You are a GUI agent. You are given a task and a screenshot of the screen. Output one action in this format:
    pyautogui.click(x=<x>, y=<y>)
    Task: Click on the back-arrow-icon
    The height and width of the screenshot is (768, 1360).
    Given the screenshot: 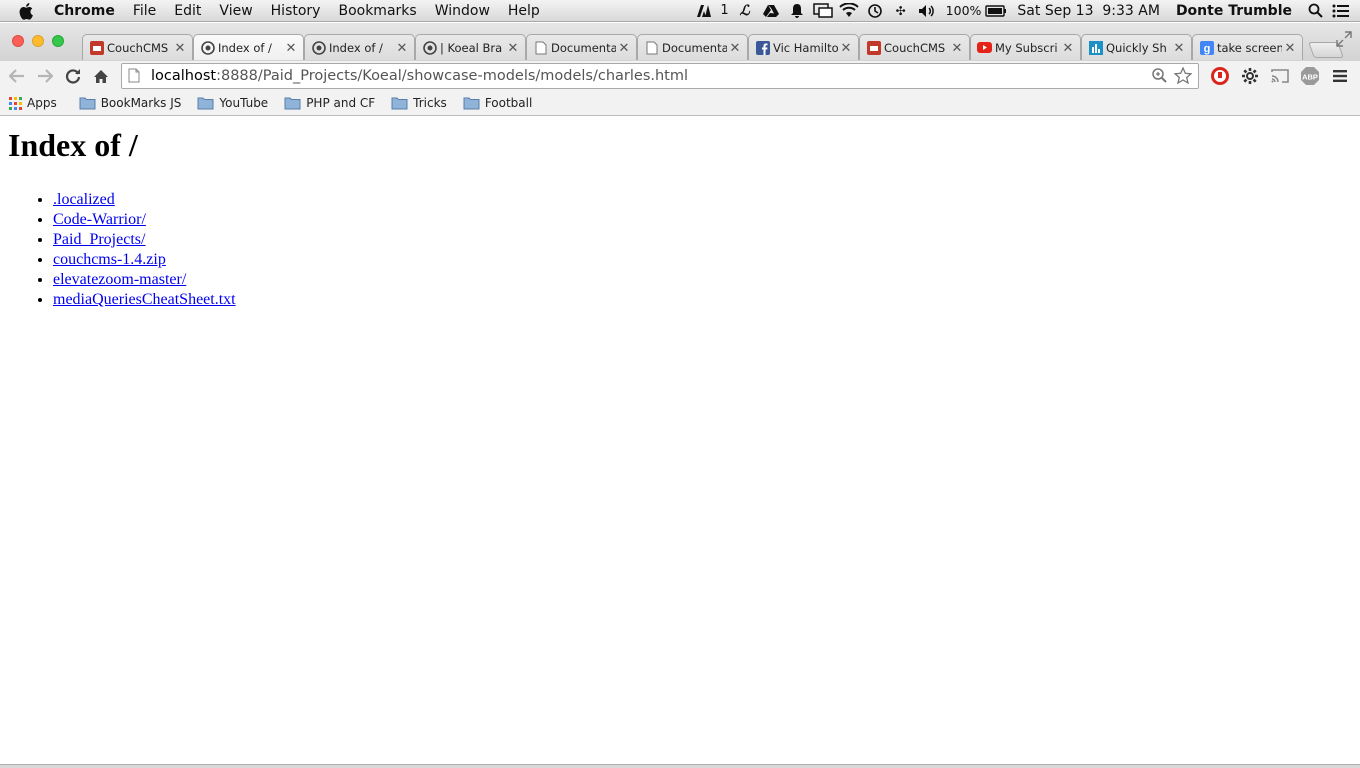 What is the action you would take?
    pyautogui.click(x=17, y=76)
    